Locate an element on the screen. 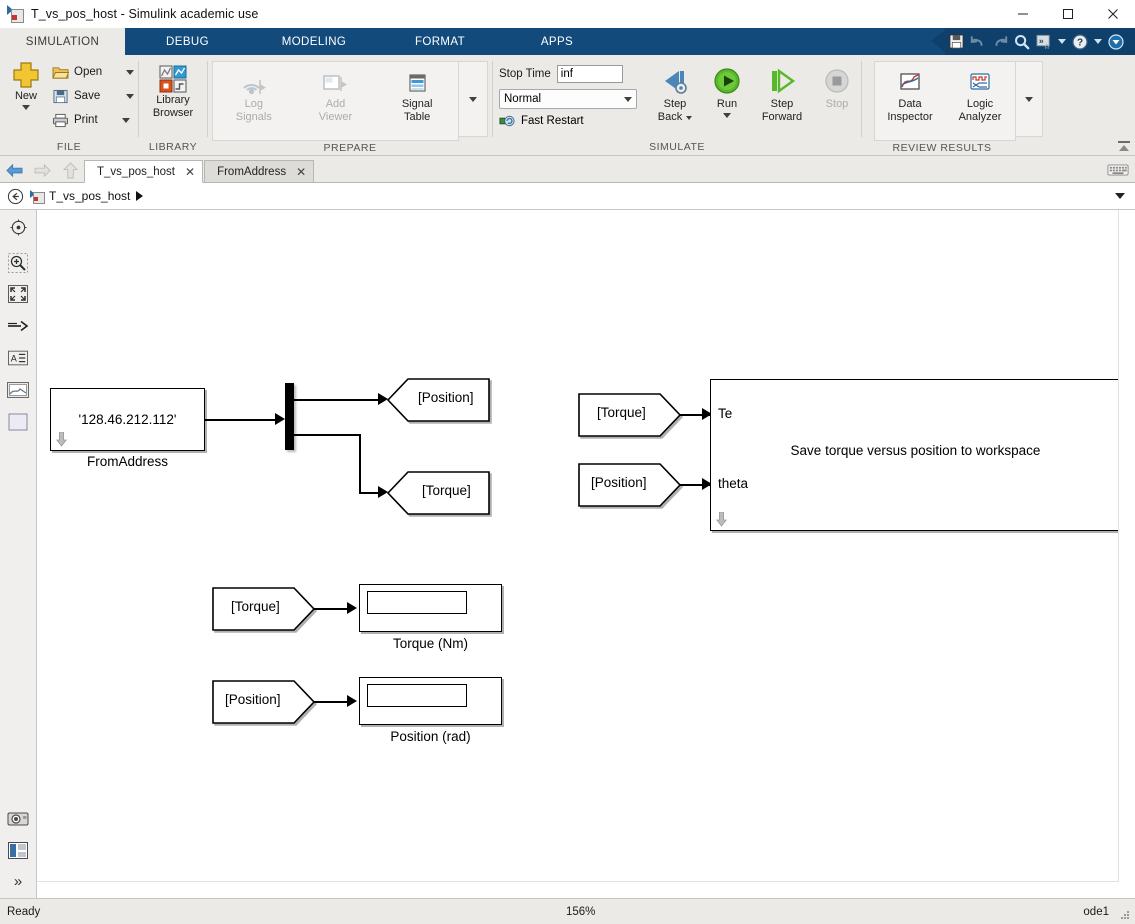 The image size is (1135, 924). open-button: Open is located at coordinates (93, 72).